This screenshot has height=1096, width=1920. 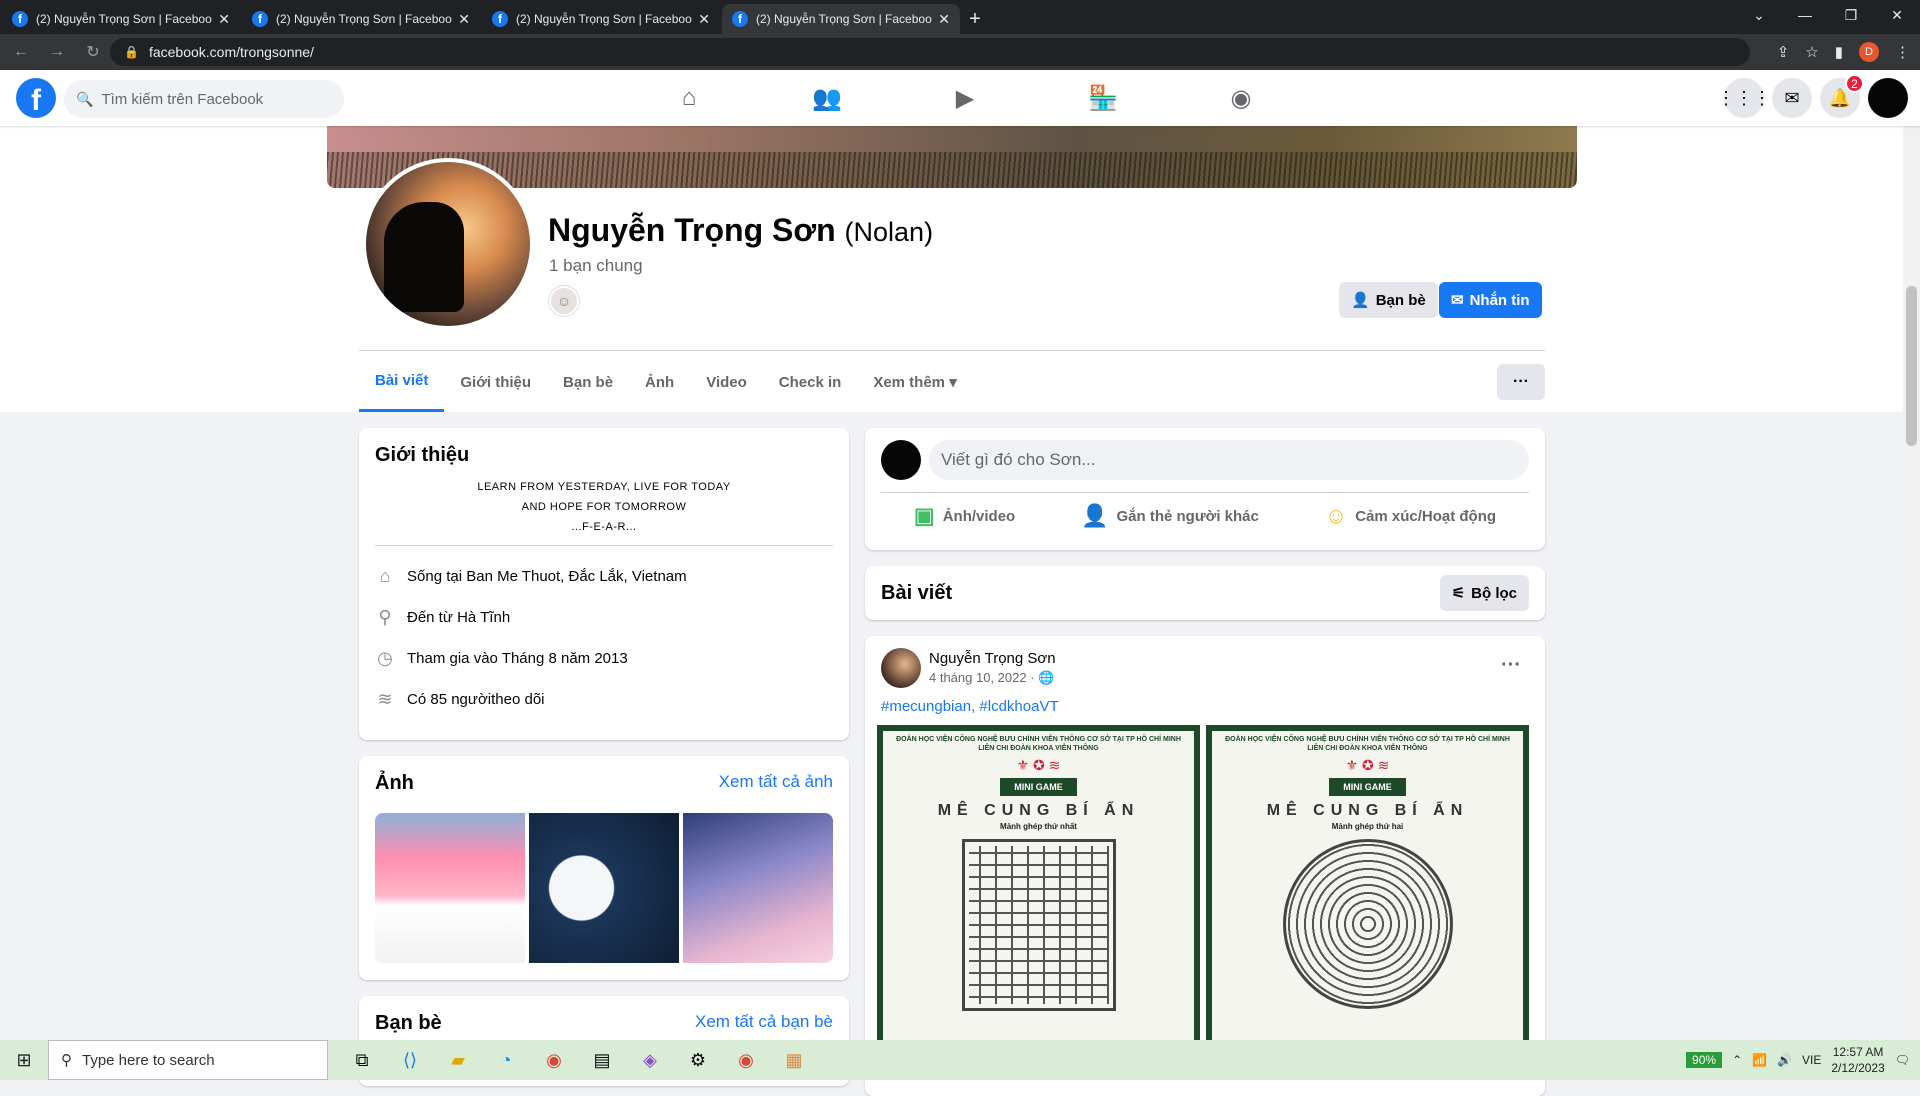 What do you see at coordinates (1784, 1060) in the screenshot?
I see `volume-icon: 🔊` at bounding box center [1784, 1060].